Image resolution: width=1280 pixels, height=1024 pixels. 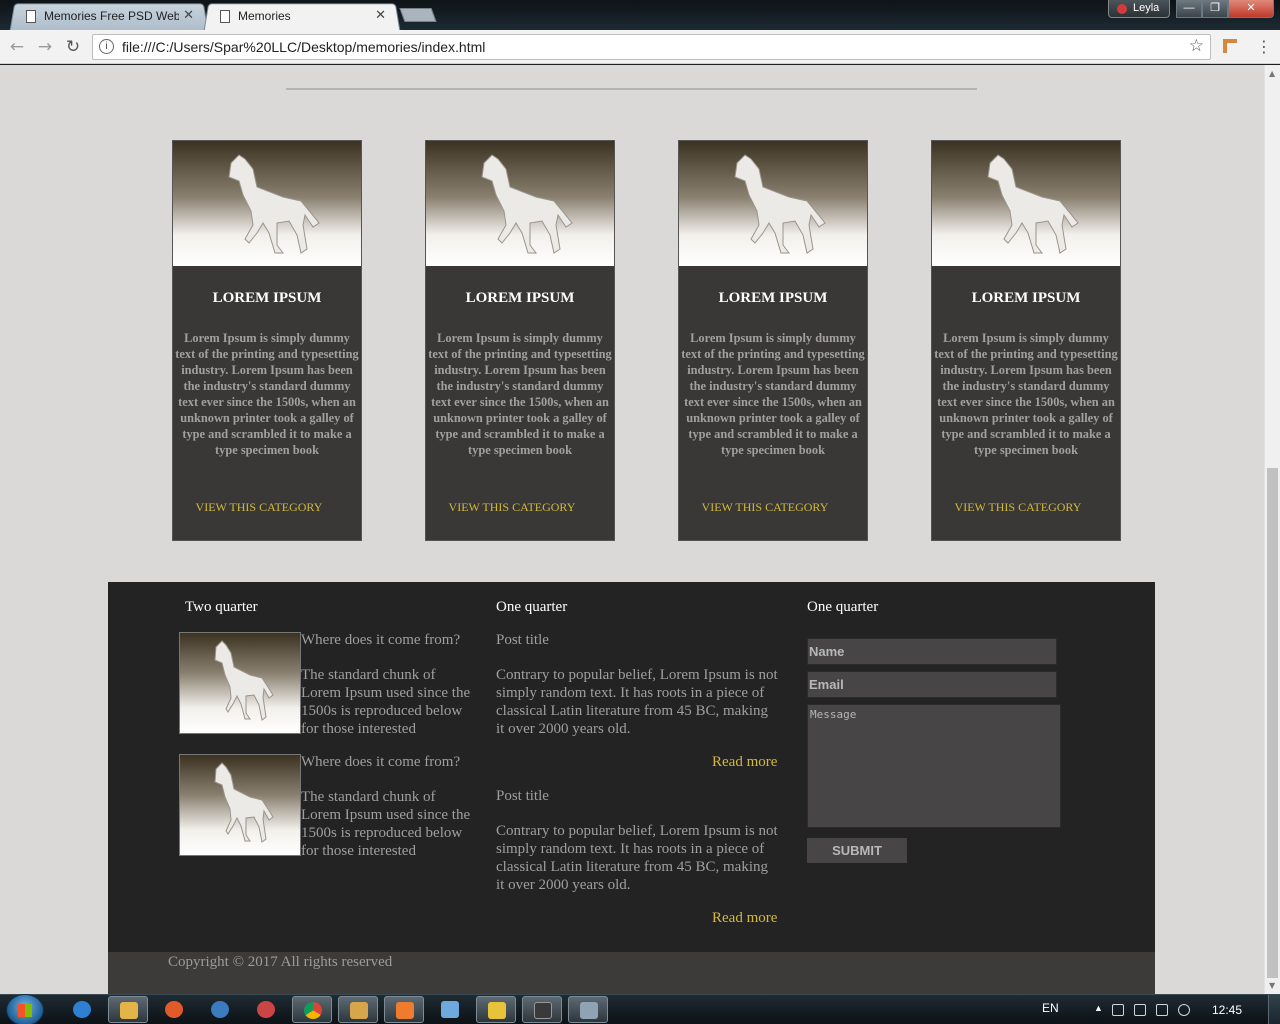 What do you see at coordinates (932, 684) in the screenshot?
I see `email-field: Email` at bounding box center [932, 684].